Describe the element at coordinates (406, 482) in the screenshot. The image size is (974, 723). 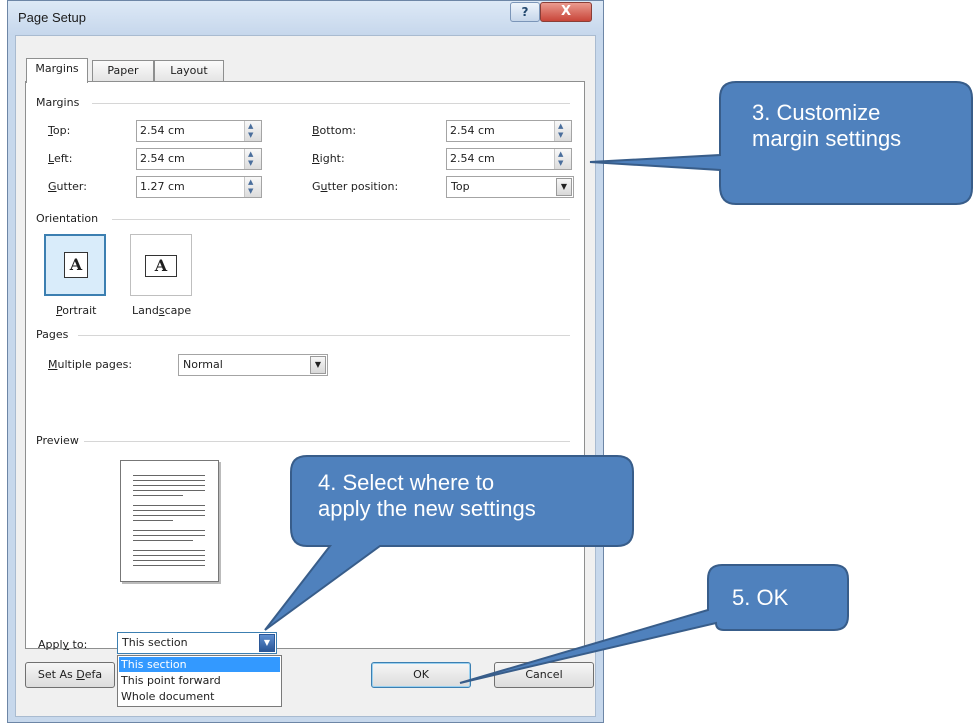
I see `callout-apply-line1: 4. Select where to` at that location.